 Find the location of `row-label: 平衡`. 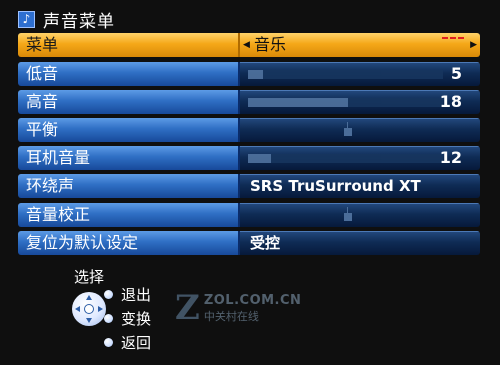

row-label: 平衡 is located at coordinates (129, 130).